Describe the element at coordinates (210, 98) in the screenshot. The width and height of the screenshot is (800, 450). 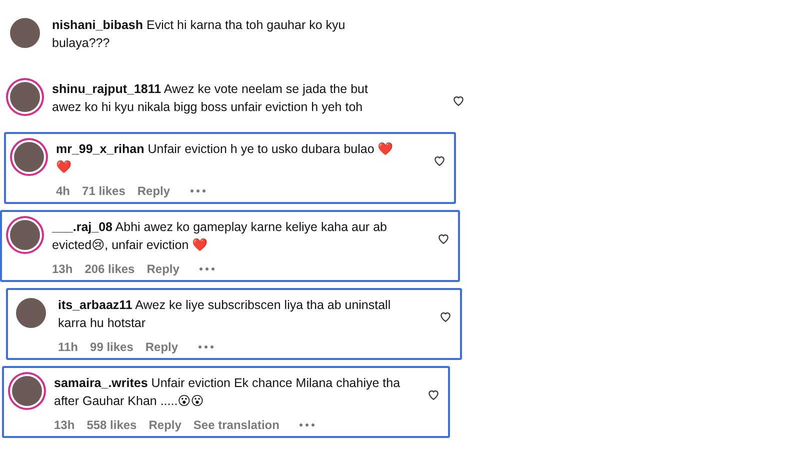
I see `comment-text: shinu_rajput_1811 Awez ke vote neelam se jada the but awez ko hi kyu nikala bigg boss unfair eviction h yeh toh` at that location.